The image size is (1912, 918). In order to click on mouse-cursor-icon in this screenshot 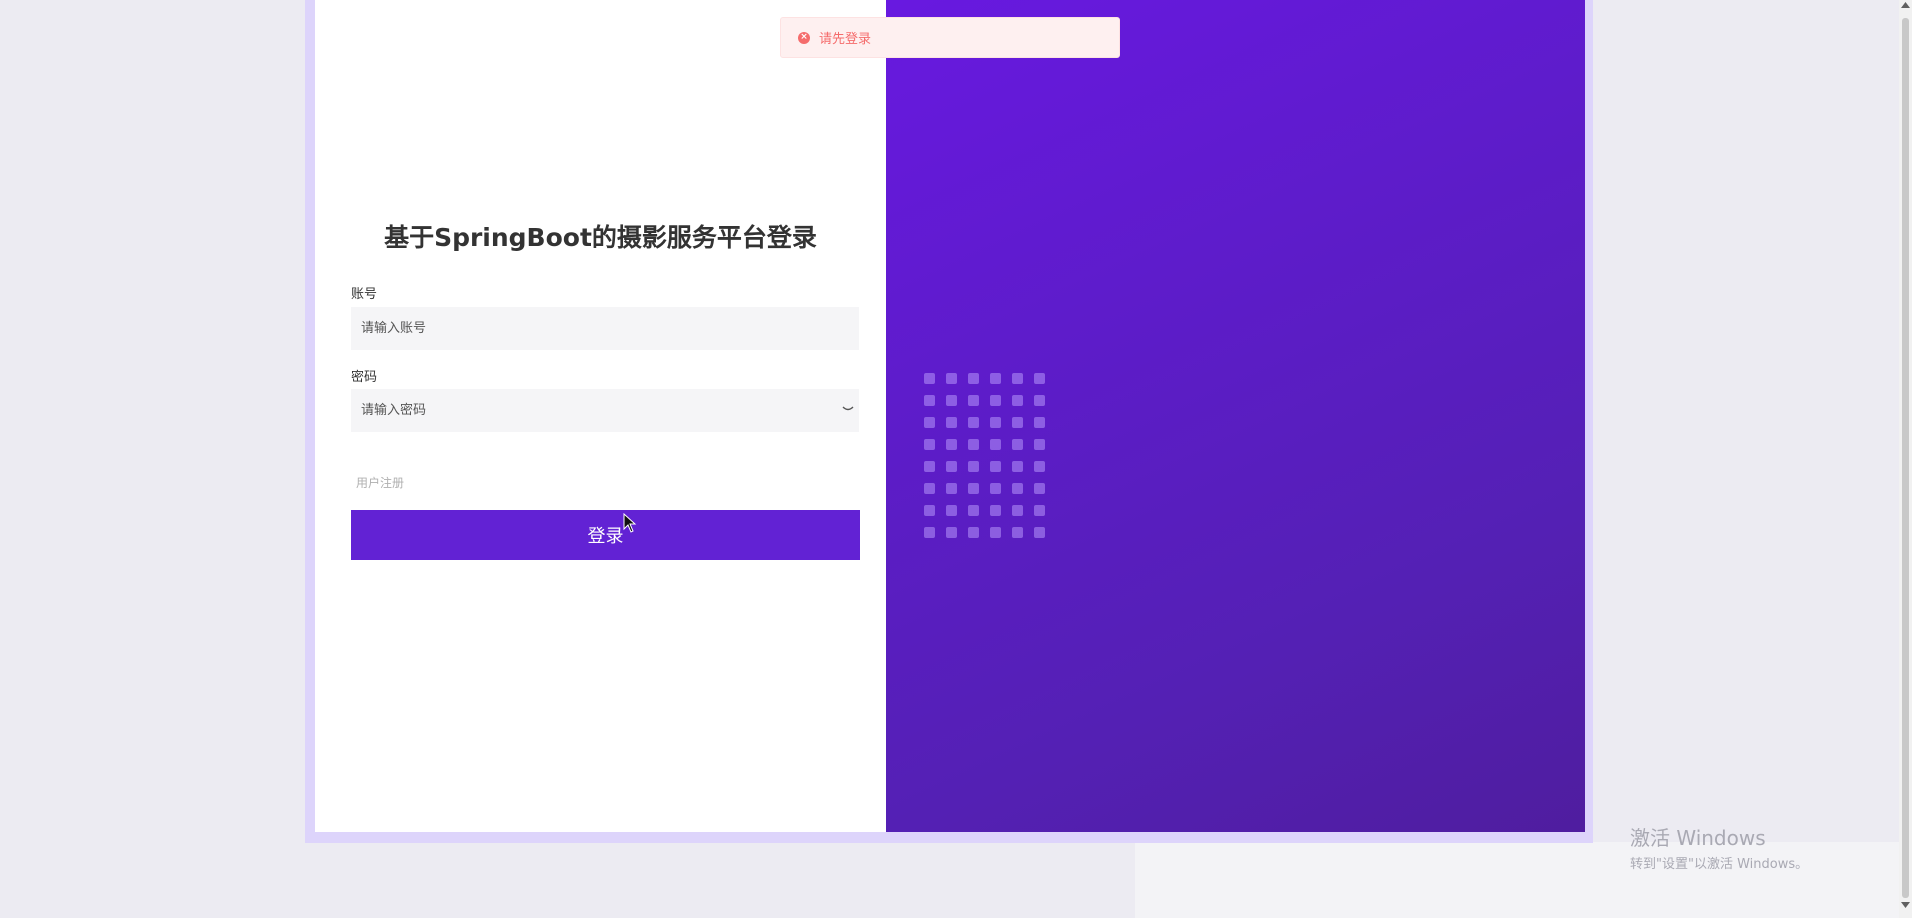, I will do `click(630, 522)`.